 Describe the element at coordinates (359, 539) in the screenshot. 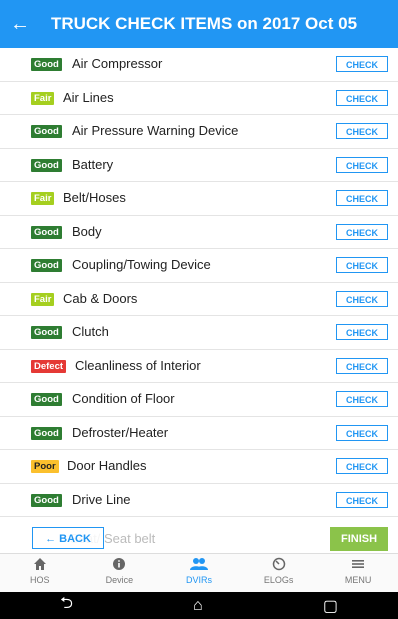

I see `finish-button: FINISH` at that location.